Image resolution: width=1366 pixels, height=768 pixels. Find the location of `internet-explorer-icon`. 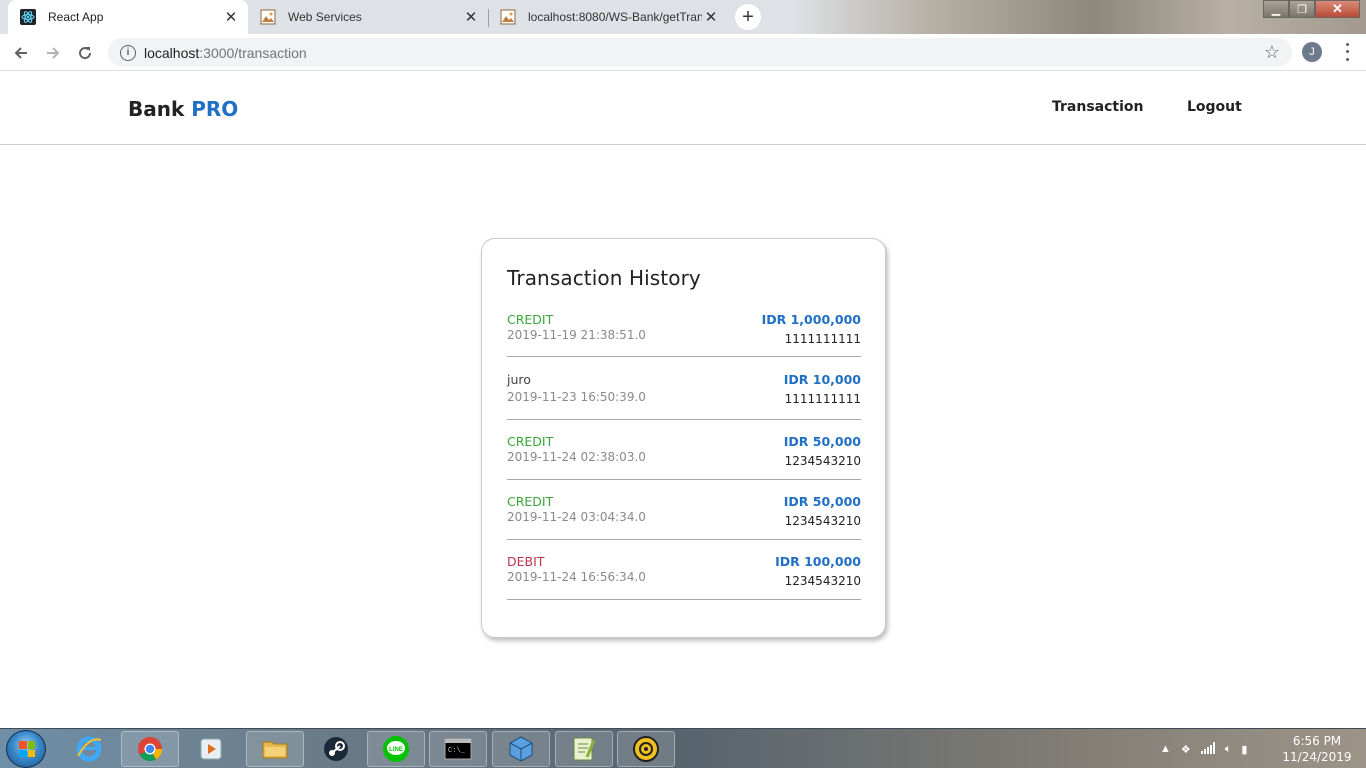

internet-explorer-icon is located at coordinates (89, 749).